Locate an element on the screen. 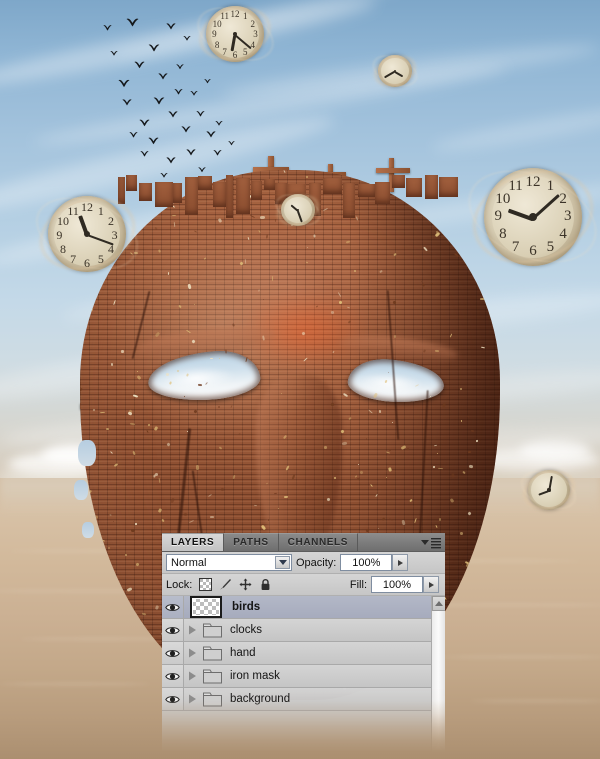  chevron-down-icon is located at coordinates (282, 562).